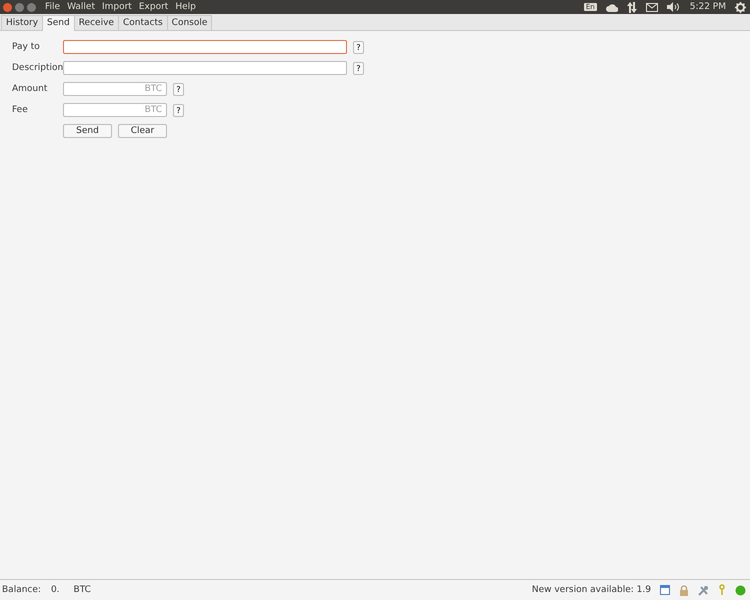  What do you see at coordinates (703, 590) in the screenshot?
I see `tools-icon` at bounding box center [703, 590].